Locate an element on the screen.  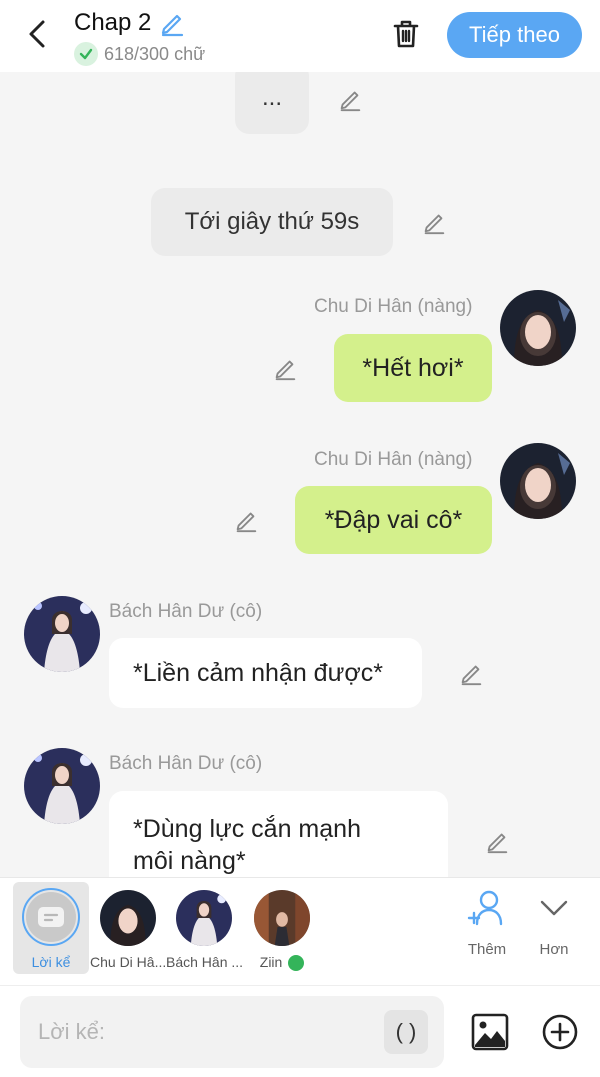
top-bar: Chap 2 618/300 chữ Tiếp theo is located at coordinates (300, 36).